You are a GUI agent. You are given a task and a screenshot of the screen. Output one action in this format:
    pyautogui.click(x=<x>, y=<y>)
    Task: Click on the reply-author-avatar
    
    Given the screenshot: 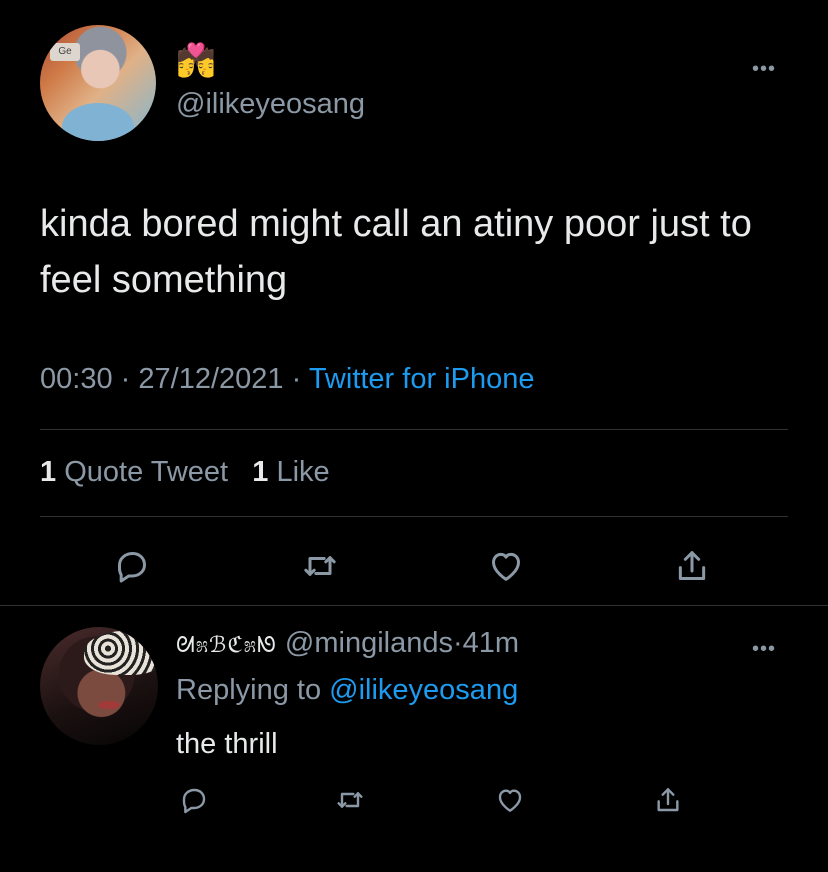 What is the action you would take?
    pyautogui.click(x=99, y=686)
    